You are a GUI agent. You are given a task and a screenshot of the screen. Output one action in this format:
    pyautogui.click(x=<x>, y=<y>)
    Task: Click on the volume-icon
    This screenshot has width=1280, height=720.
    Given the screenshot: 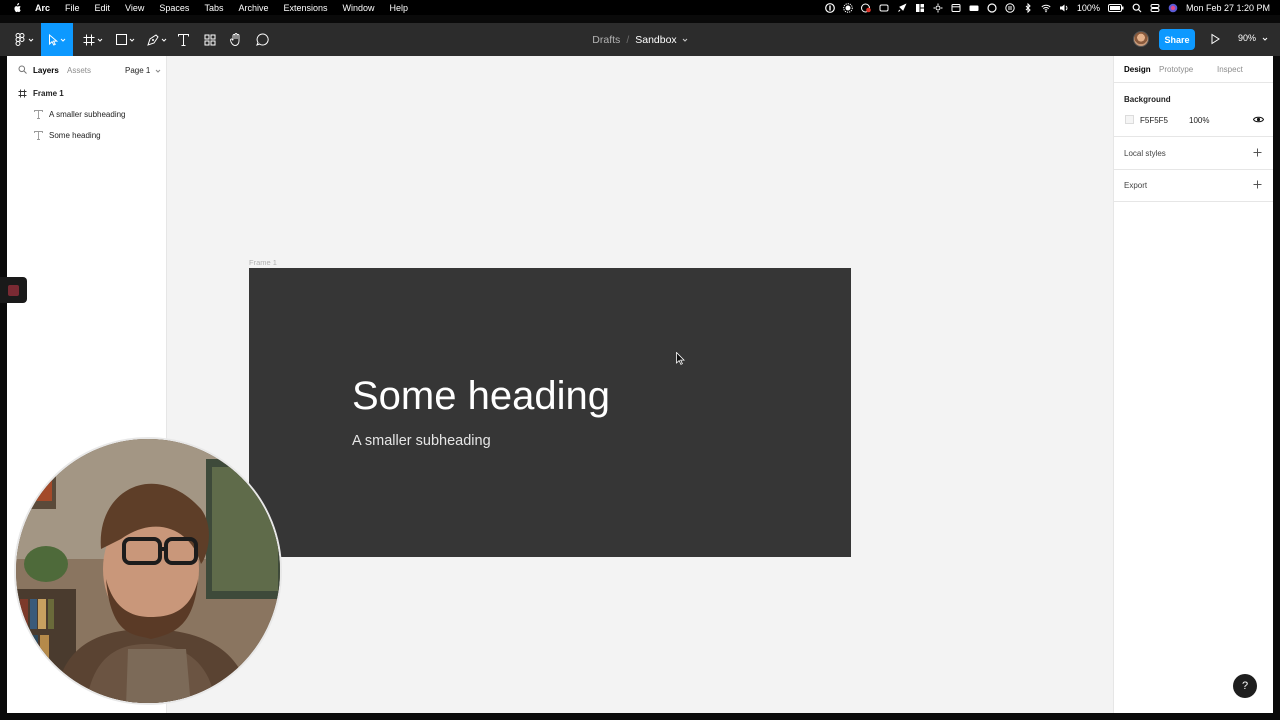 What is the action you would take?
    pyautogui.click(x=1064, y=8)
    